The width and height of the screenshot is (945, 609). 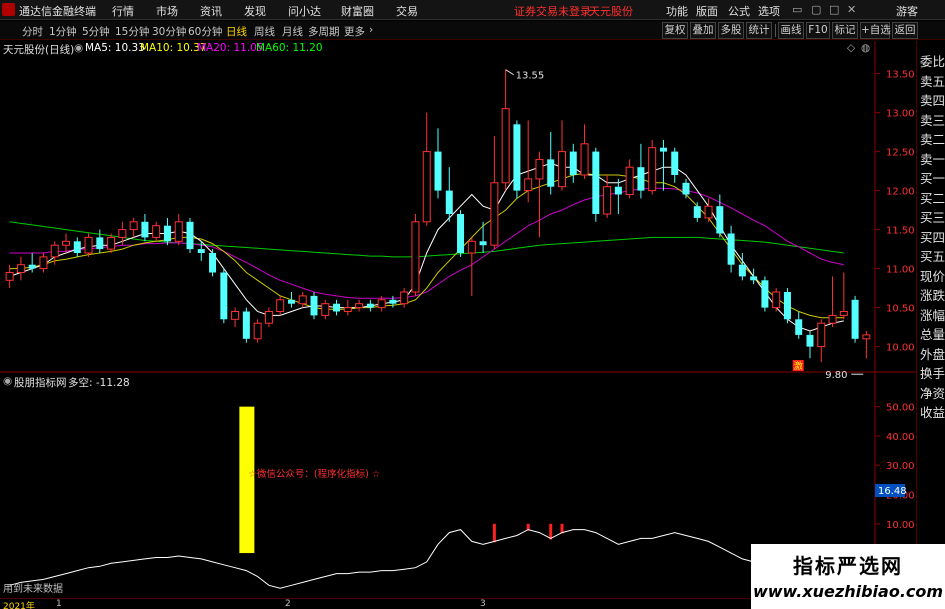 I want to click on sub-y-axis: 50.0040.0030.0020.0010.00, so click(x=895, y=467).